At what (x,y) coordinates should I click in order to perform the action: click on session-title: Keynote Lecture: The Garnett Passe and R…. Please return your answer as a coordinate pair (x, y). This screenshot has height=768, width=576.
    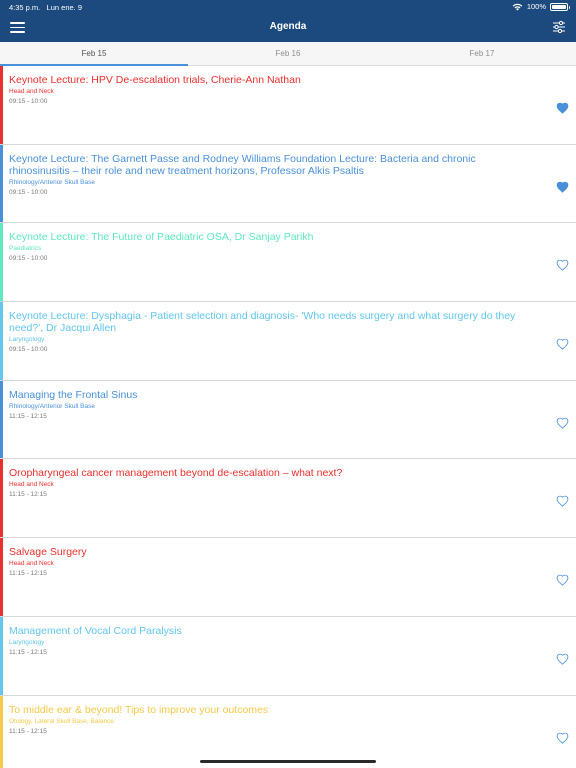
    Looking at the image, I should click on (242, 164).